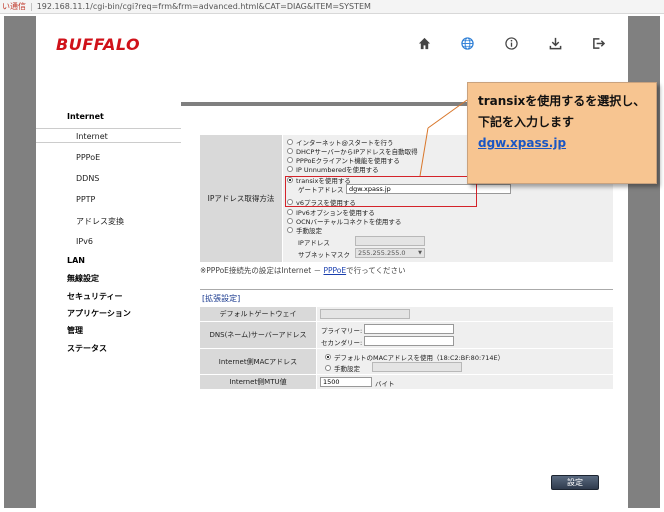 The width and height of the screenshot is (664, 512). I want to click on left-margin, so click(20, 262).